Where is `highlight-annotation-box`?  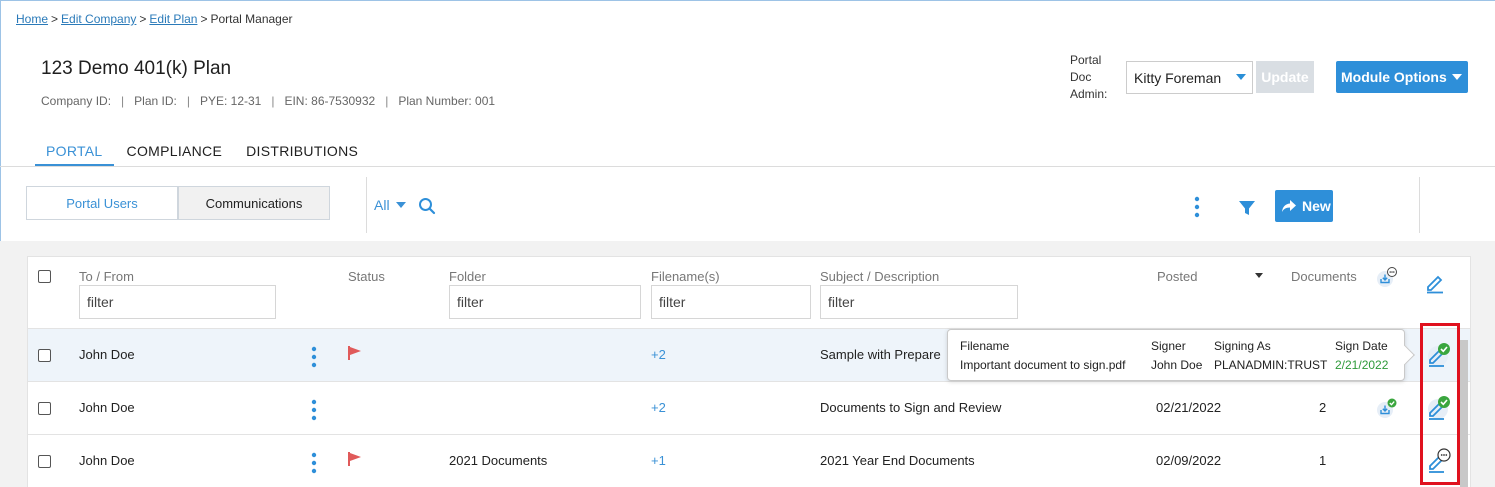
highlight-annotation-box is located at coordinates (1440, 404).